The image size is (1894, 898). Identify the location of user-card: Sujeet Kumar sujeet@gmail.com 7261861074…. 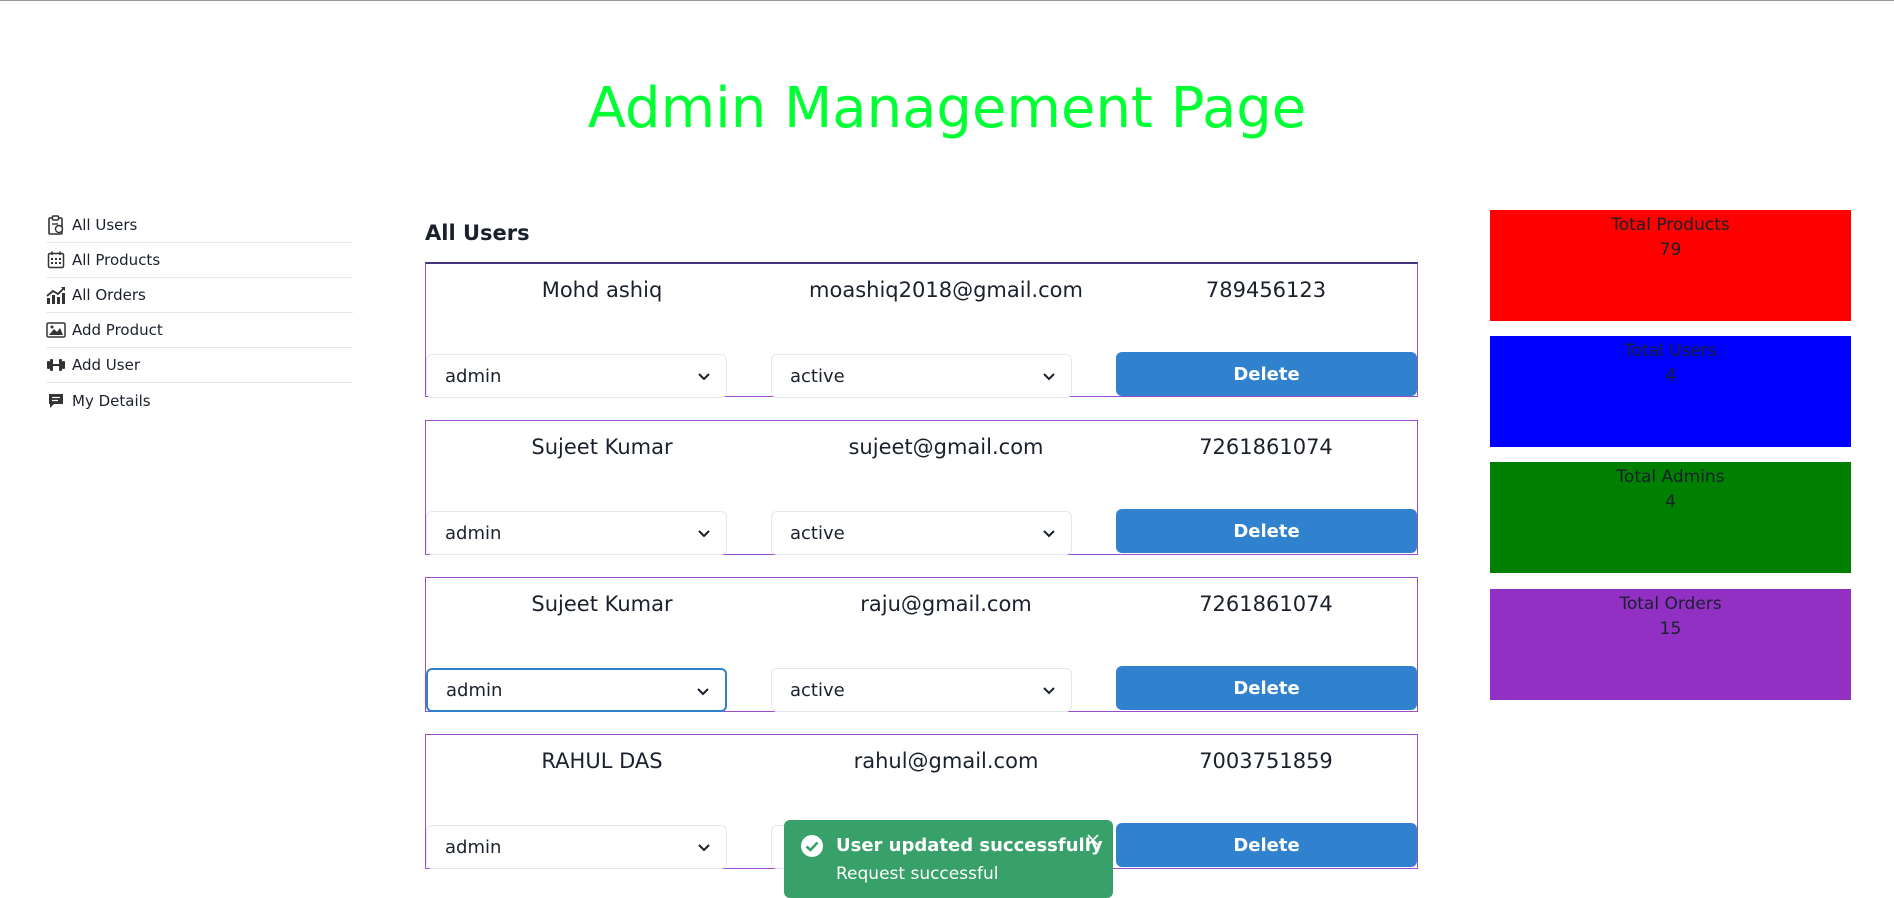
(921, 487).